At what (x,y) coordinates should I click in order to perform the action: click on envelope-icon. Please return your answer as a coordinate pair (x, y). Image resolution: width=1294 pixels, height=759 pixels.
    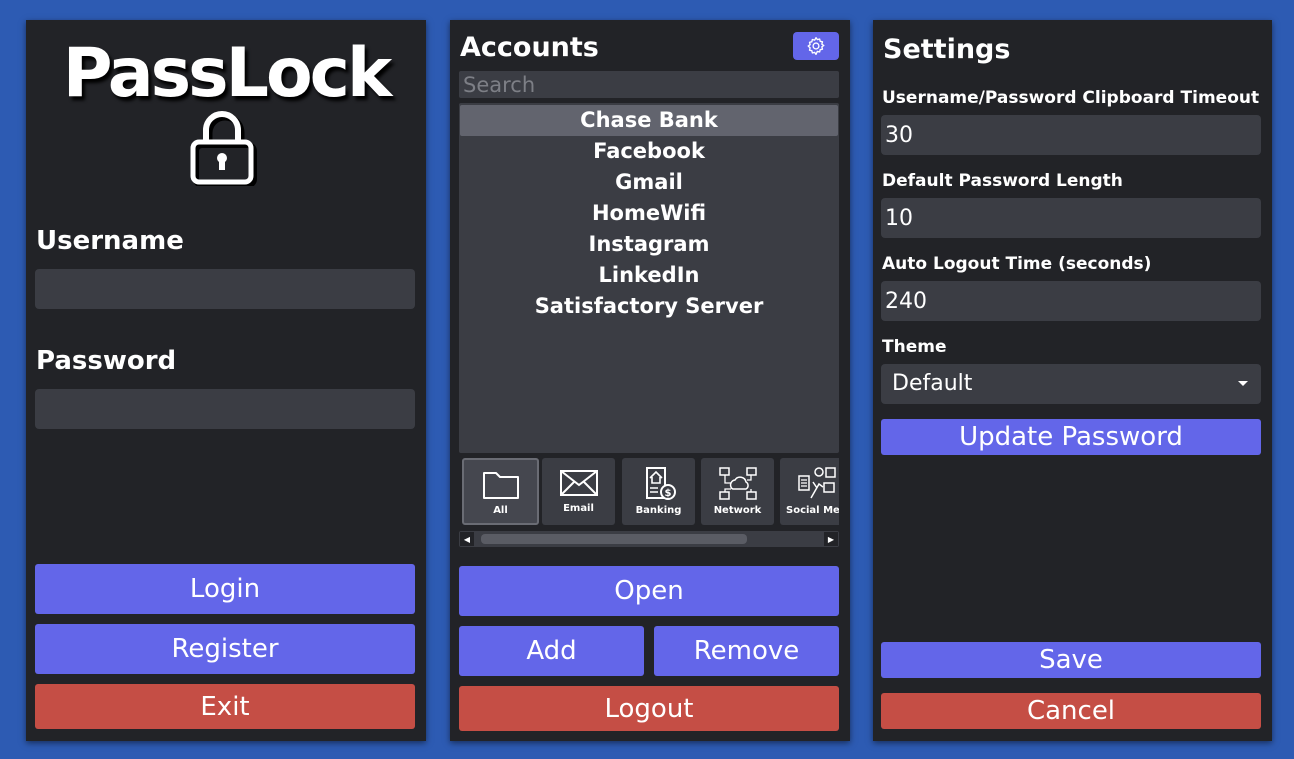
    Looking at the image, I should click on (578, 483).